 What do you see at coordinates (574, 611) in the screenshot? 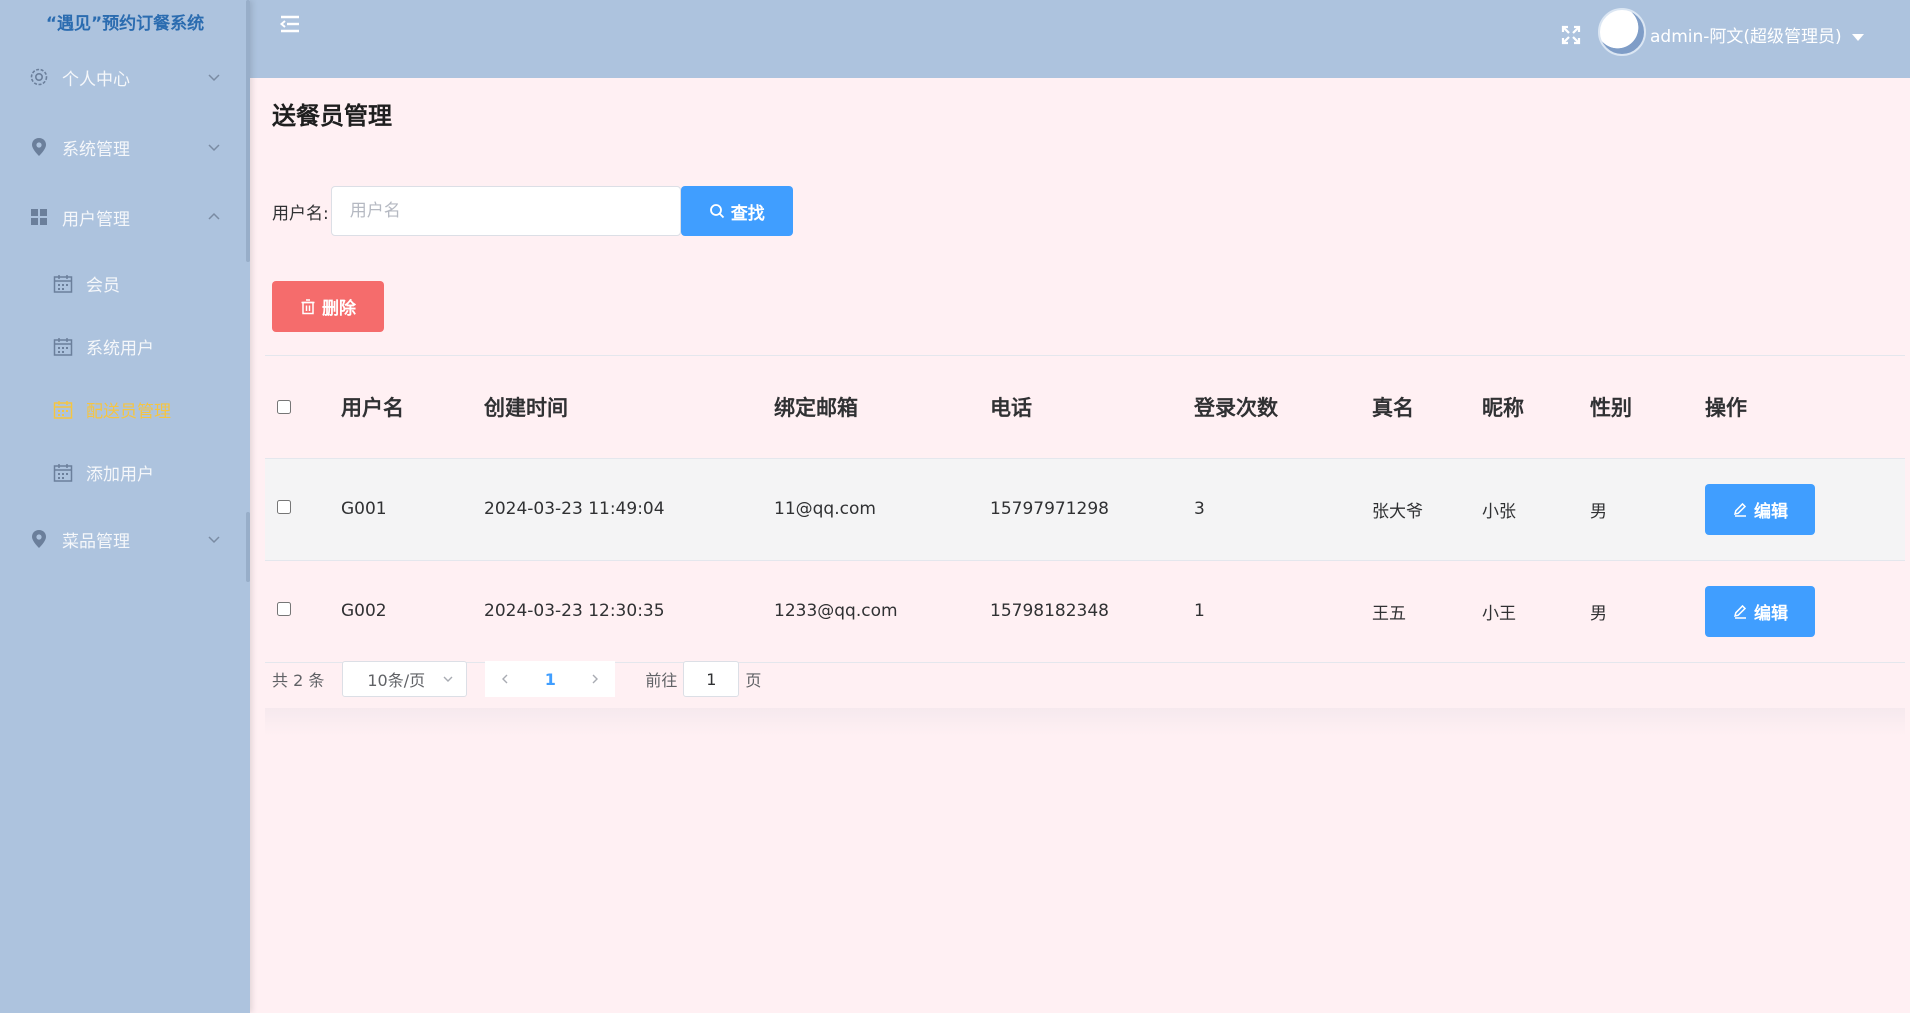
I see `cell-created: 2024-03-23 12:30:35` at bounding box center [574, 611].